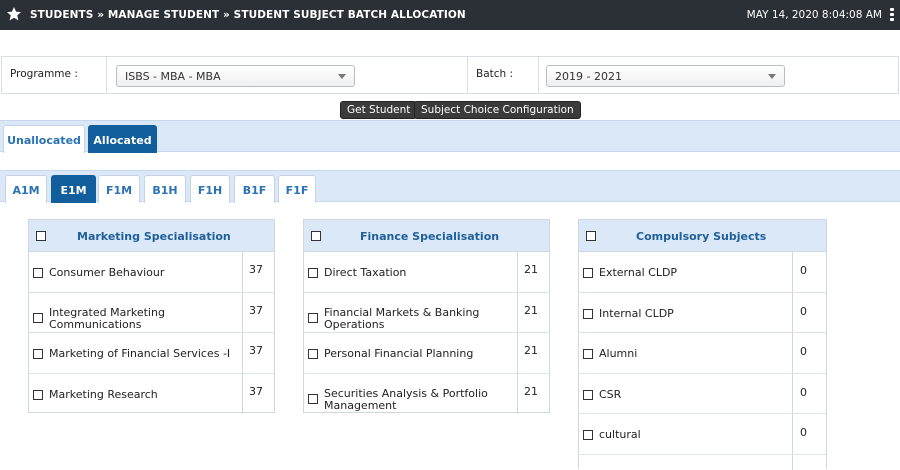 Image resolution: width=900 pixels, height=470 pixels. Describe the element at coordinates (618, 353) in the screenshot. I see `subject-name: Alumni` at that location.